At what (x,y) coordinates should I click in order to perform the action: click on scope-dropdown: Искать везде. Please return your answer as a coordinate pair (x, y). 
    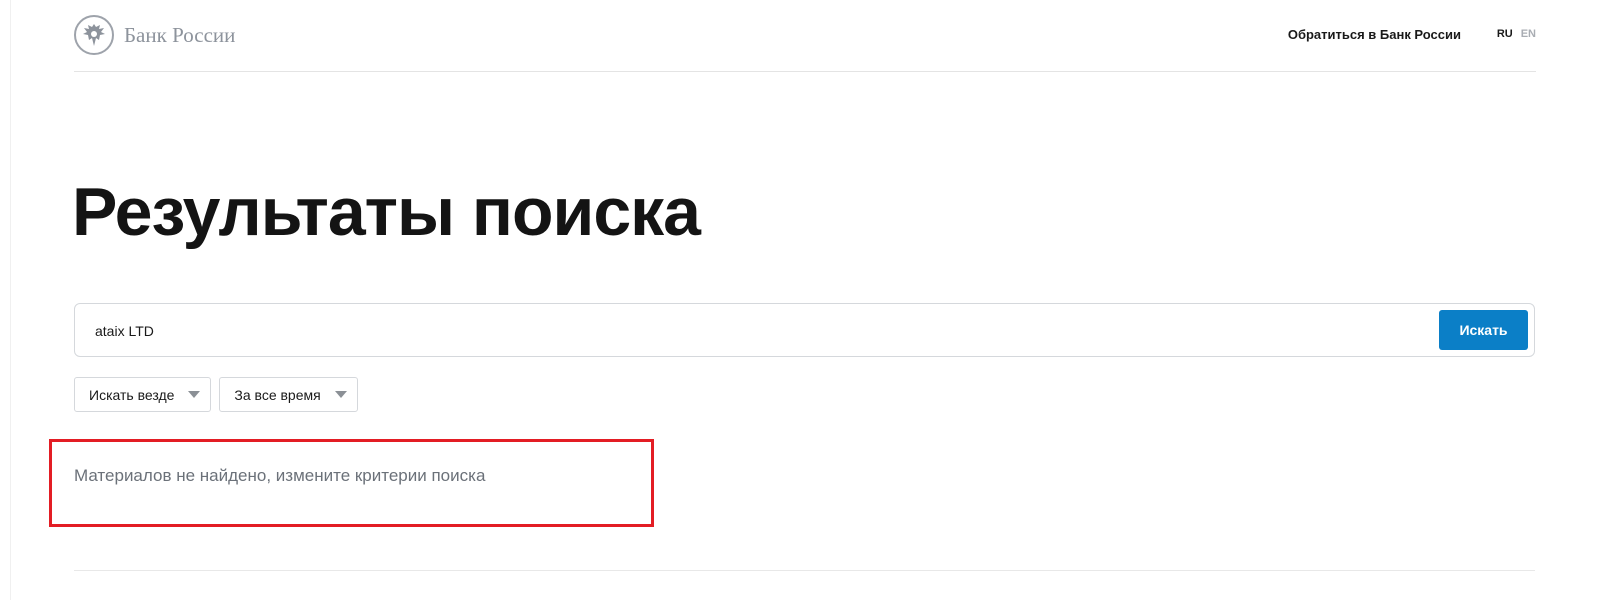
    Looking at the image, I should click on (143, 394).